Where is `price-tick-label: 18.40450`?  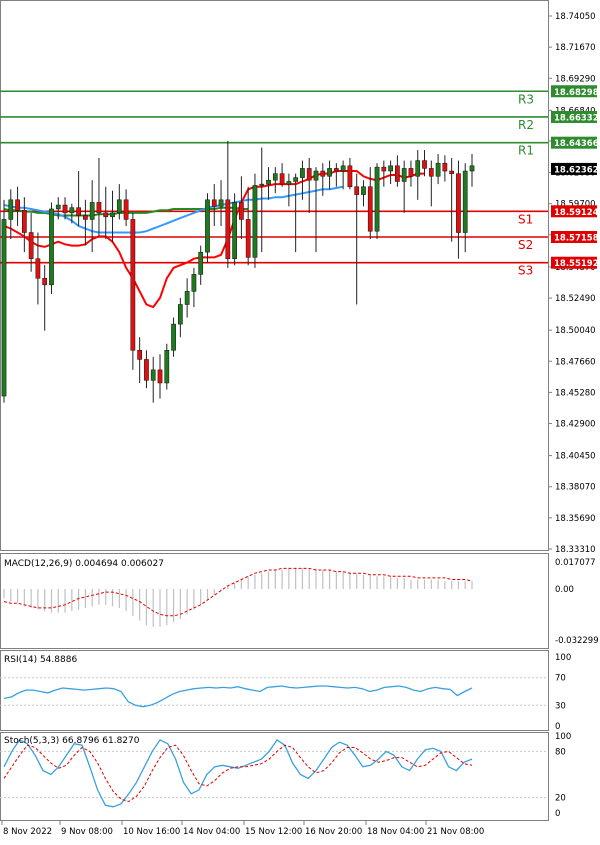 price-tick-label: 18.40450 is located at coordinates (575, 457).